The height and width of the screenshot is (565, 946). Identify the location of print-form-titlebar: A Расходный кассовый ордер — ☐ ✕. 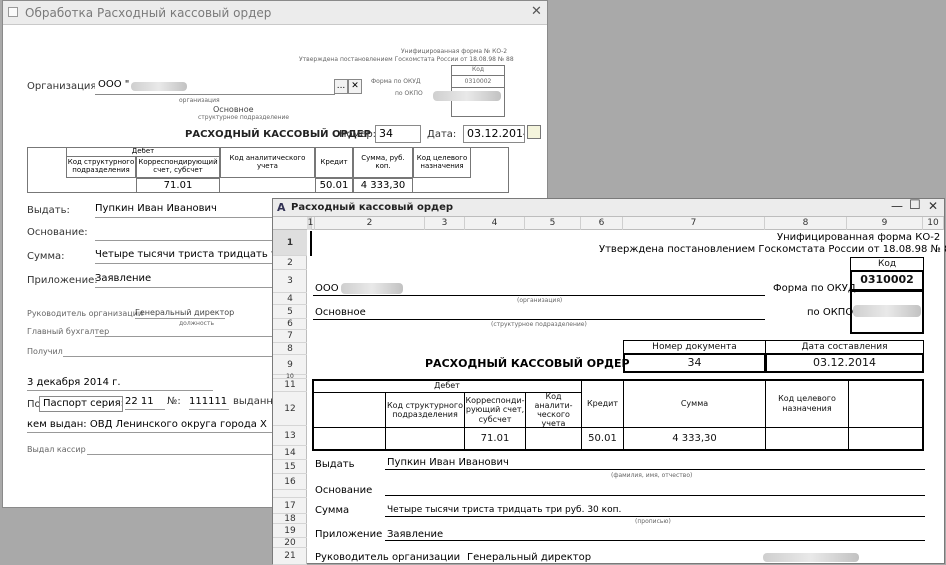
(608, 207).